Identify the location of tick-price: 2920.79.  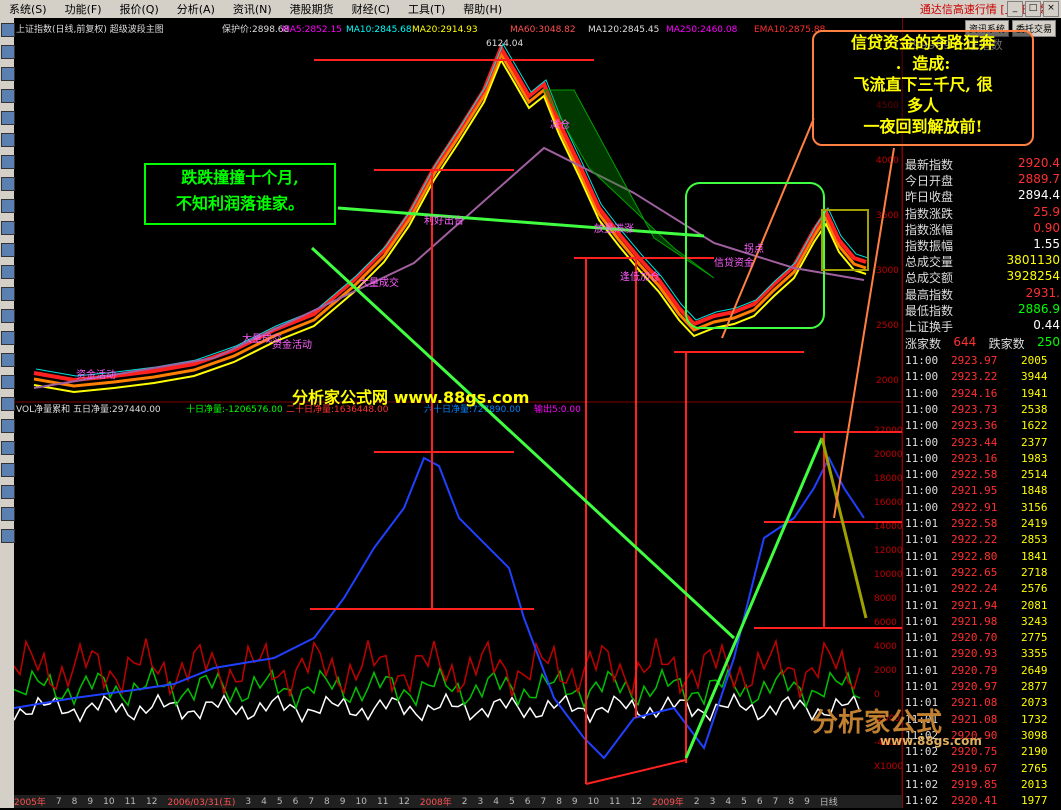
(974, 670).